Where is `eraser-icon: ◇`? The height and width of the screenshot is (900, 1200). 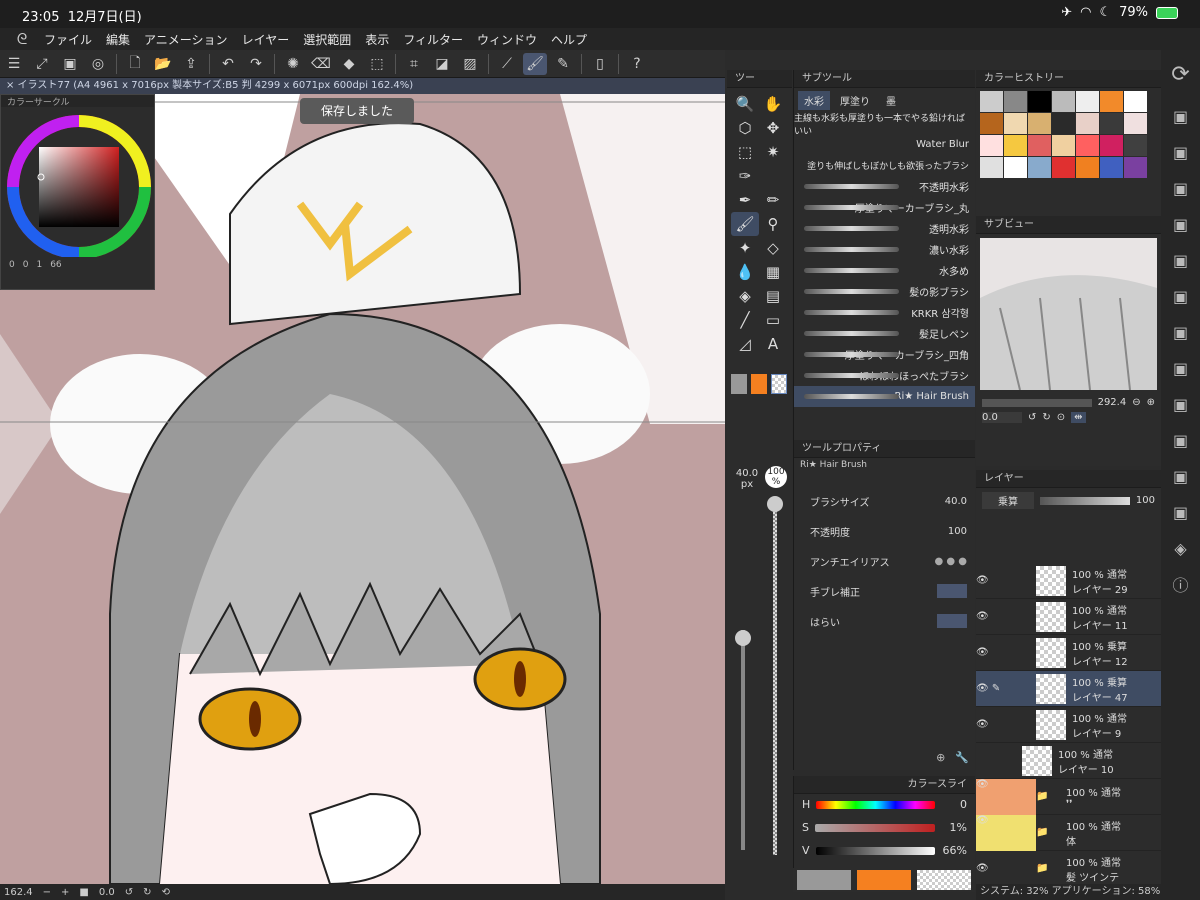
eraser-icon: ◇ is located at coordinates (773, 248).